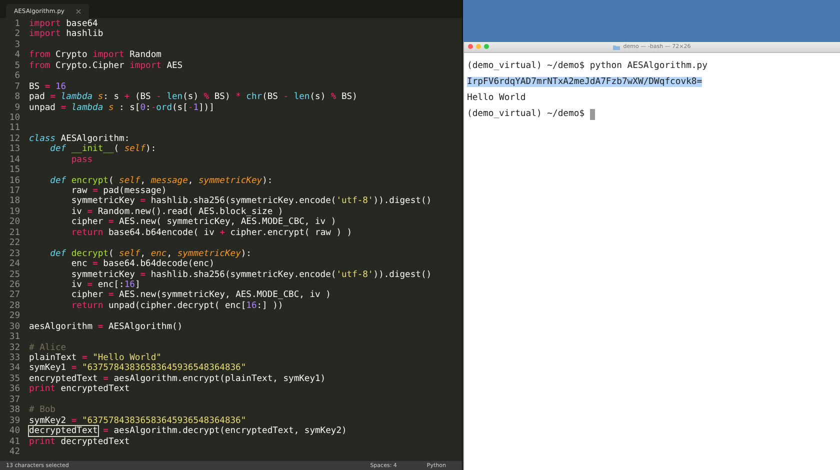 The height and width of the screenshot is (470, 840). I want to click on code-line: BS = 16, so click(47, 87).